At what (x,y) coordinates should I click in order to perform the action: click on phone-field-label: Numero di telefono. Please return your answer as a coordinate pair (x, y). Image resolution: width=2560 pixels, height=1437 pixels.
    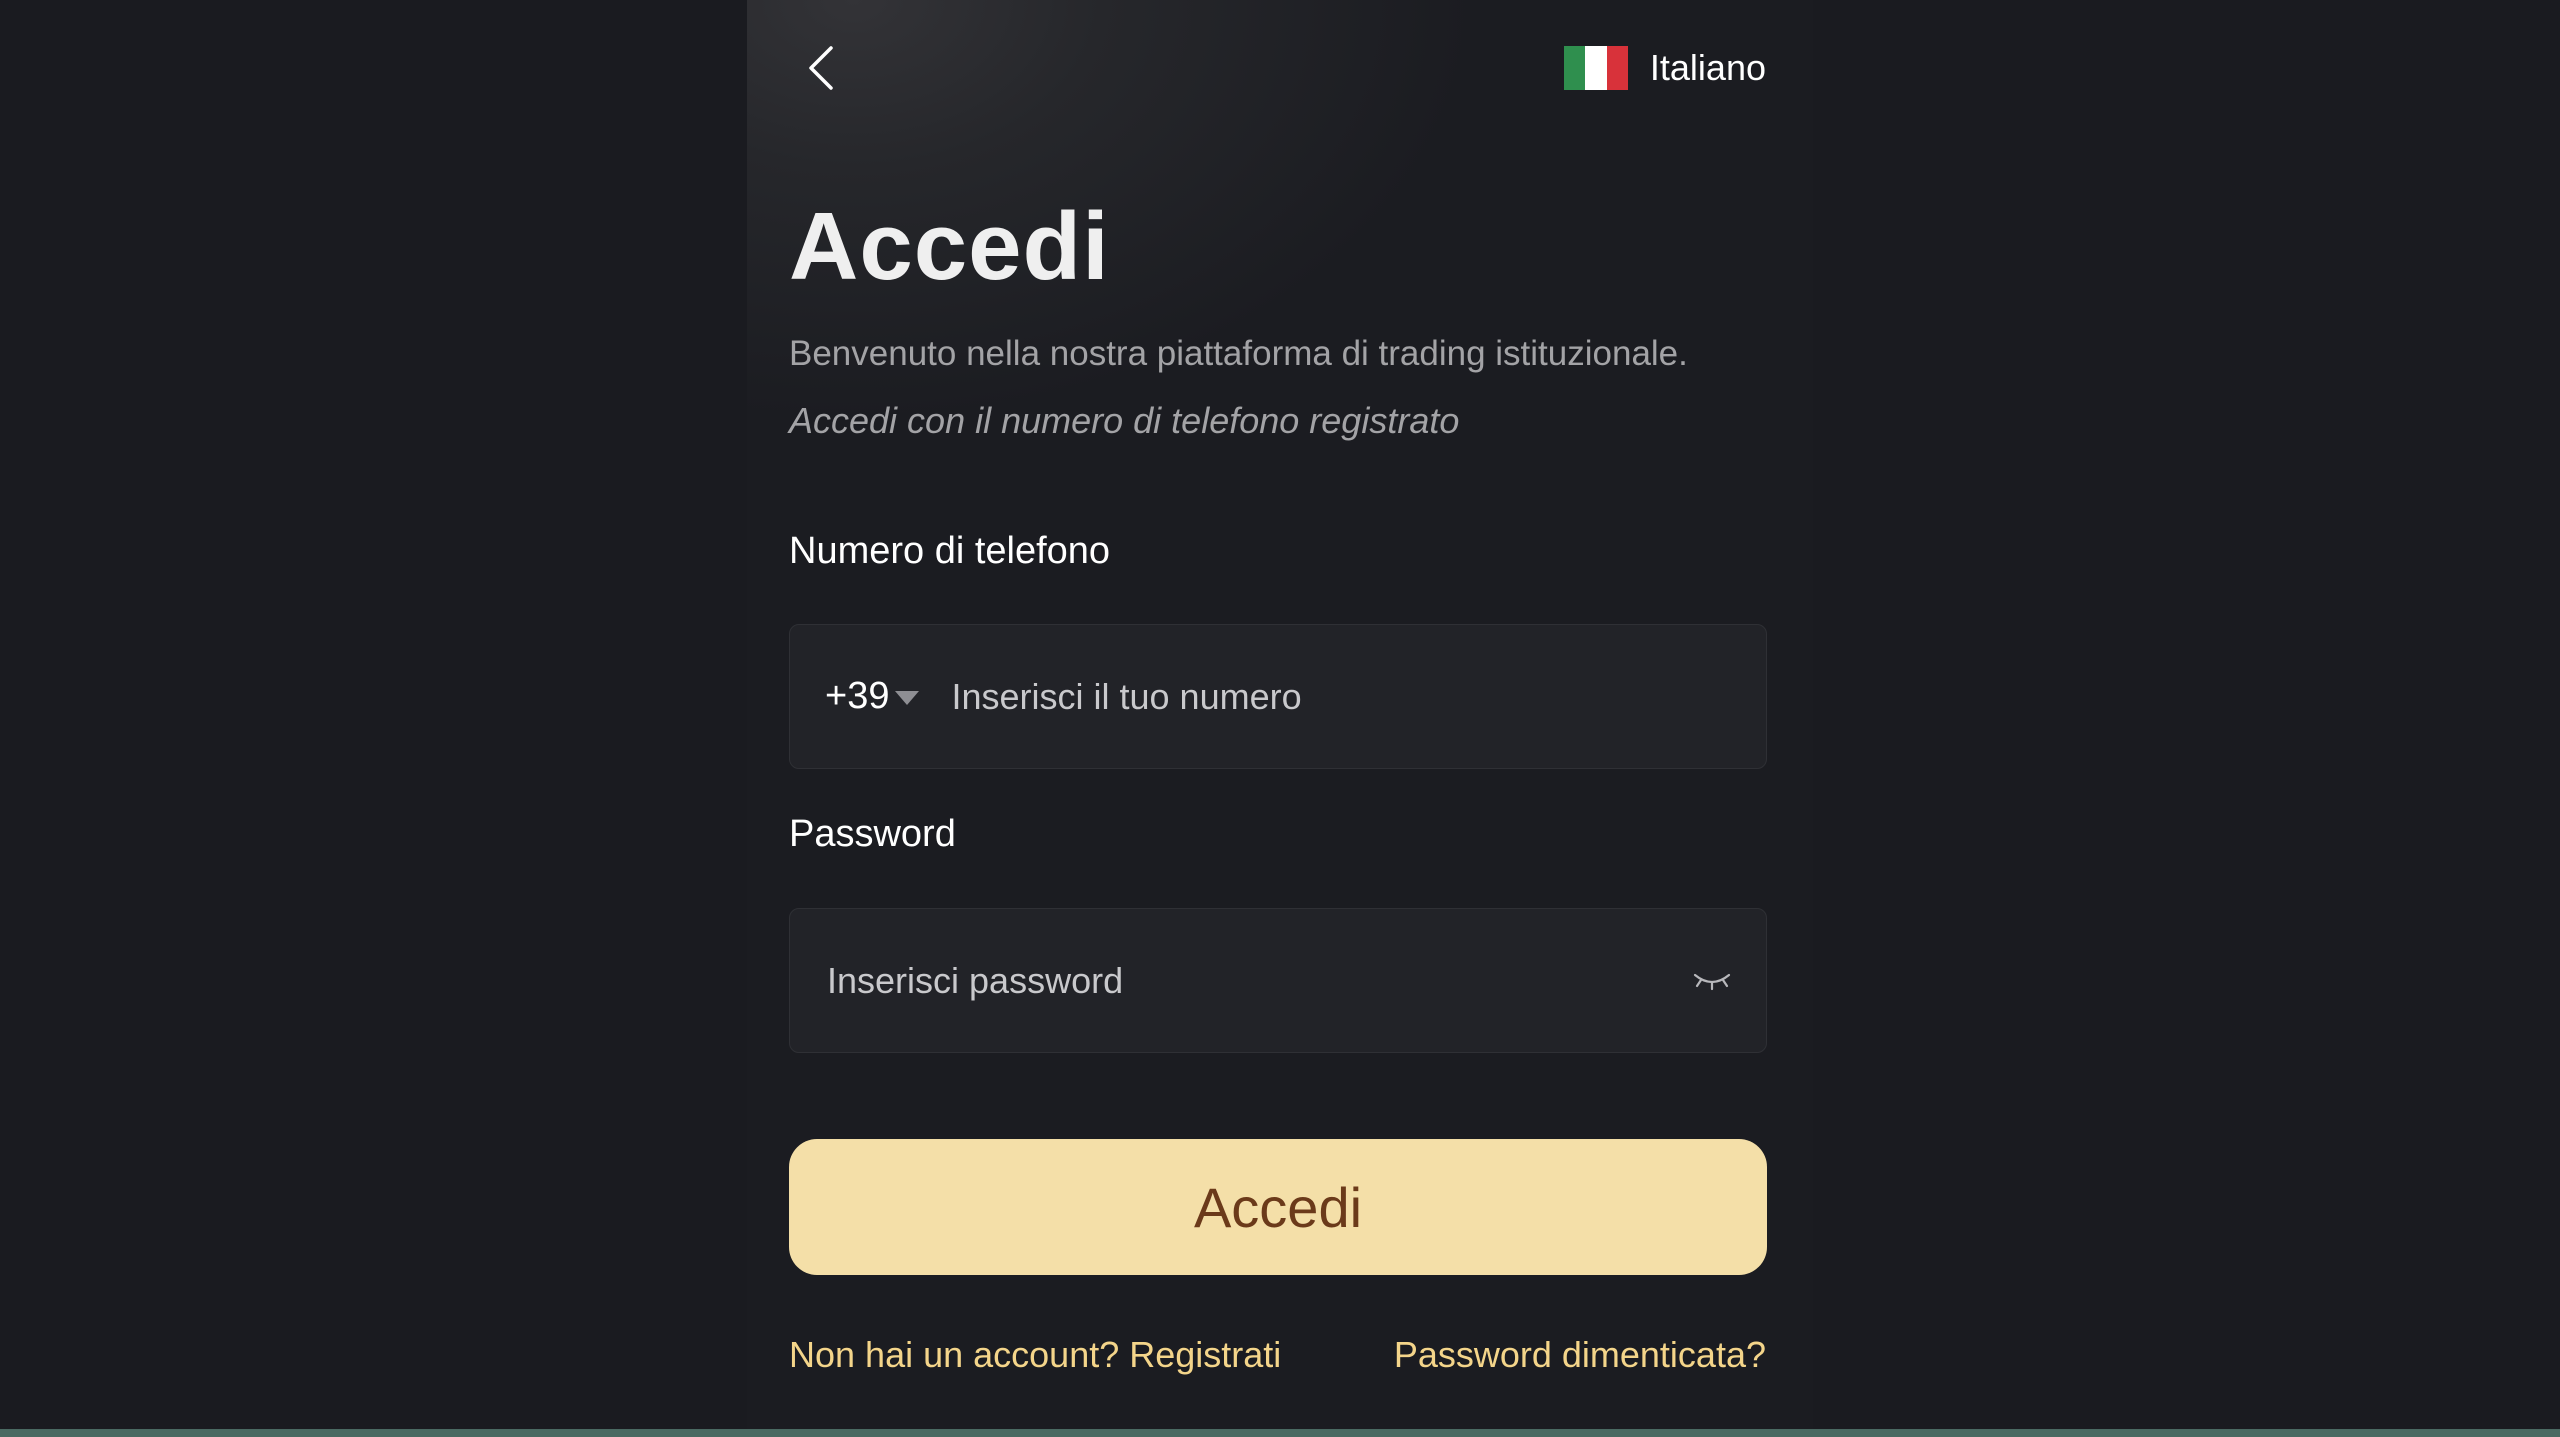
    Looking at the image, I should click on (950, 551).